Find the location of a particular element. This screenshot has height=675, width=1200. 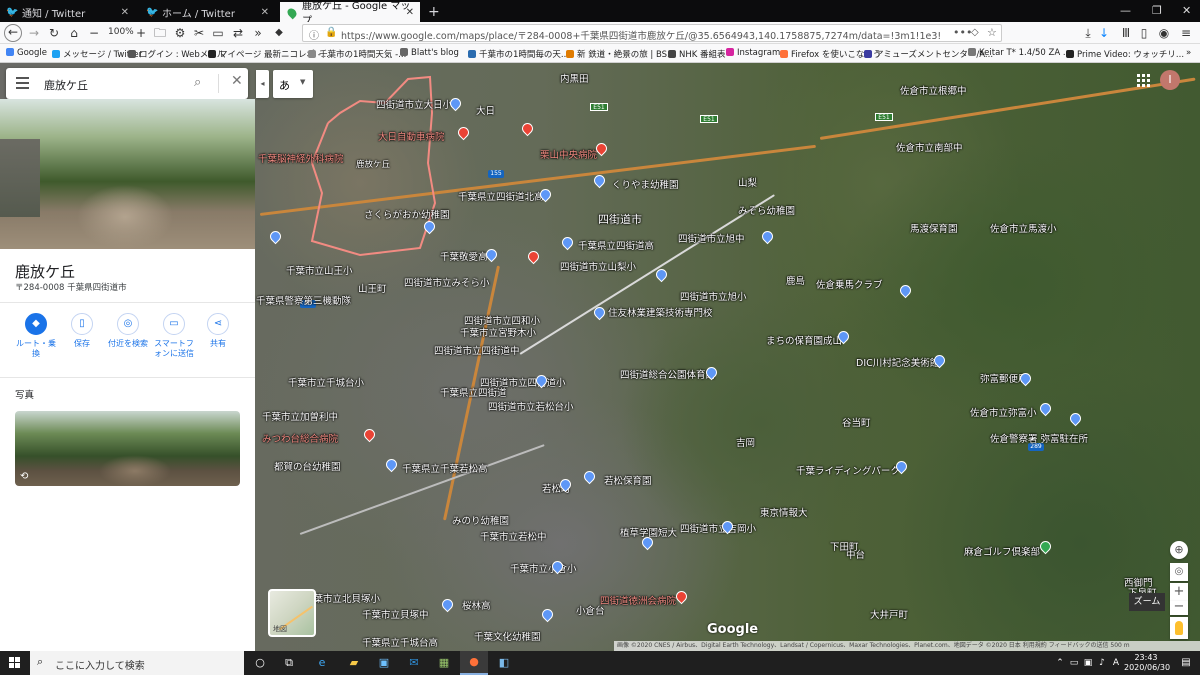

screenshot-icon: ✂ is located at coordinates (199, 33).